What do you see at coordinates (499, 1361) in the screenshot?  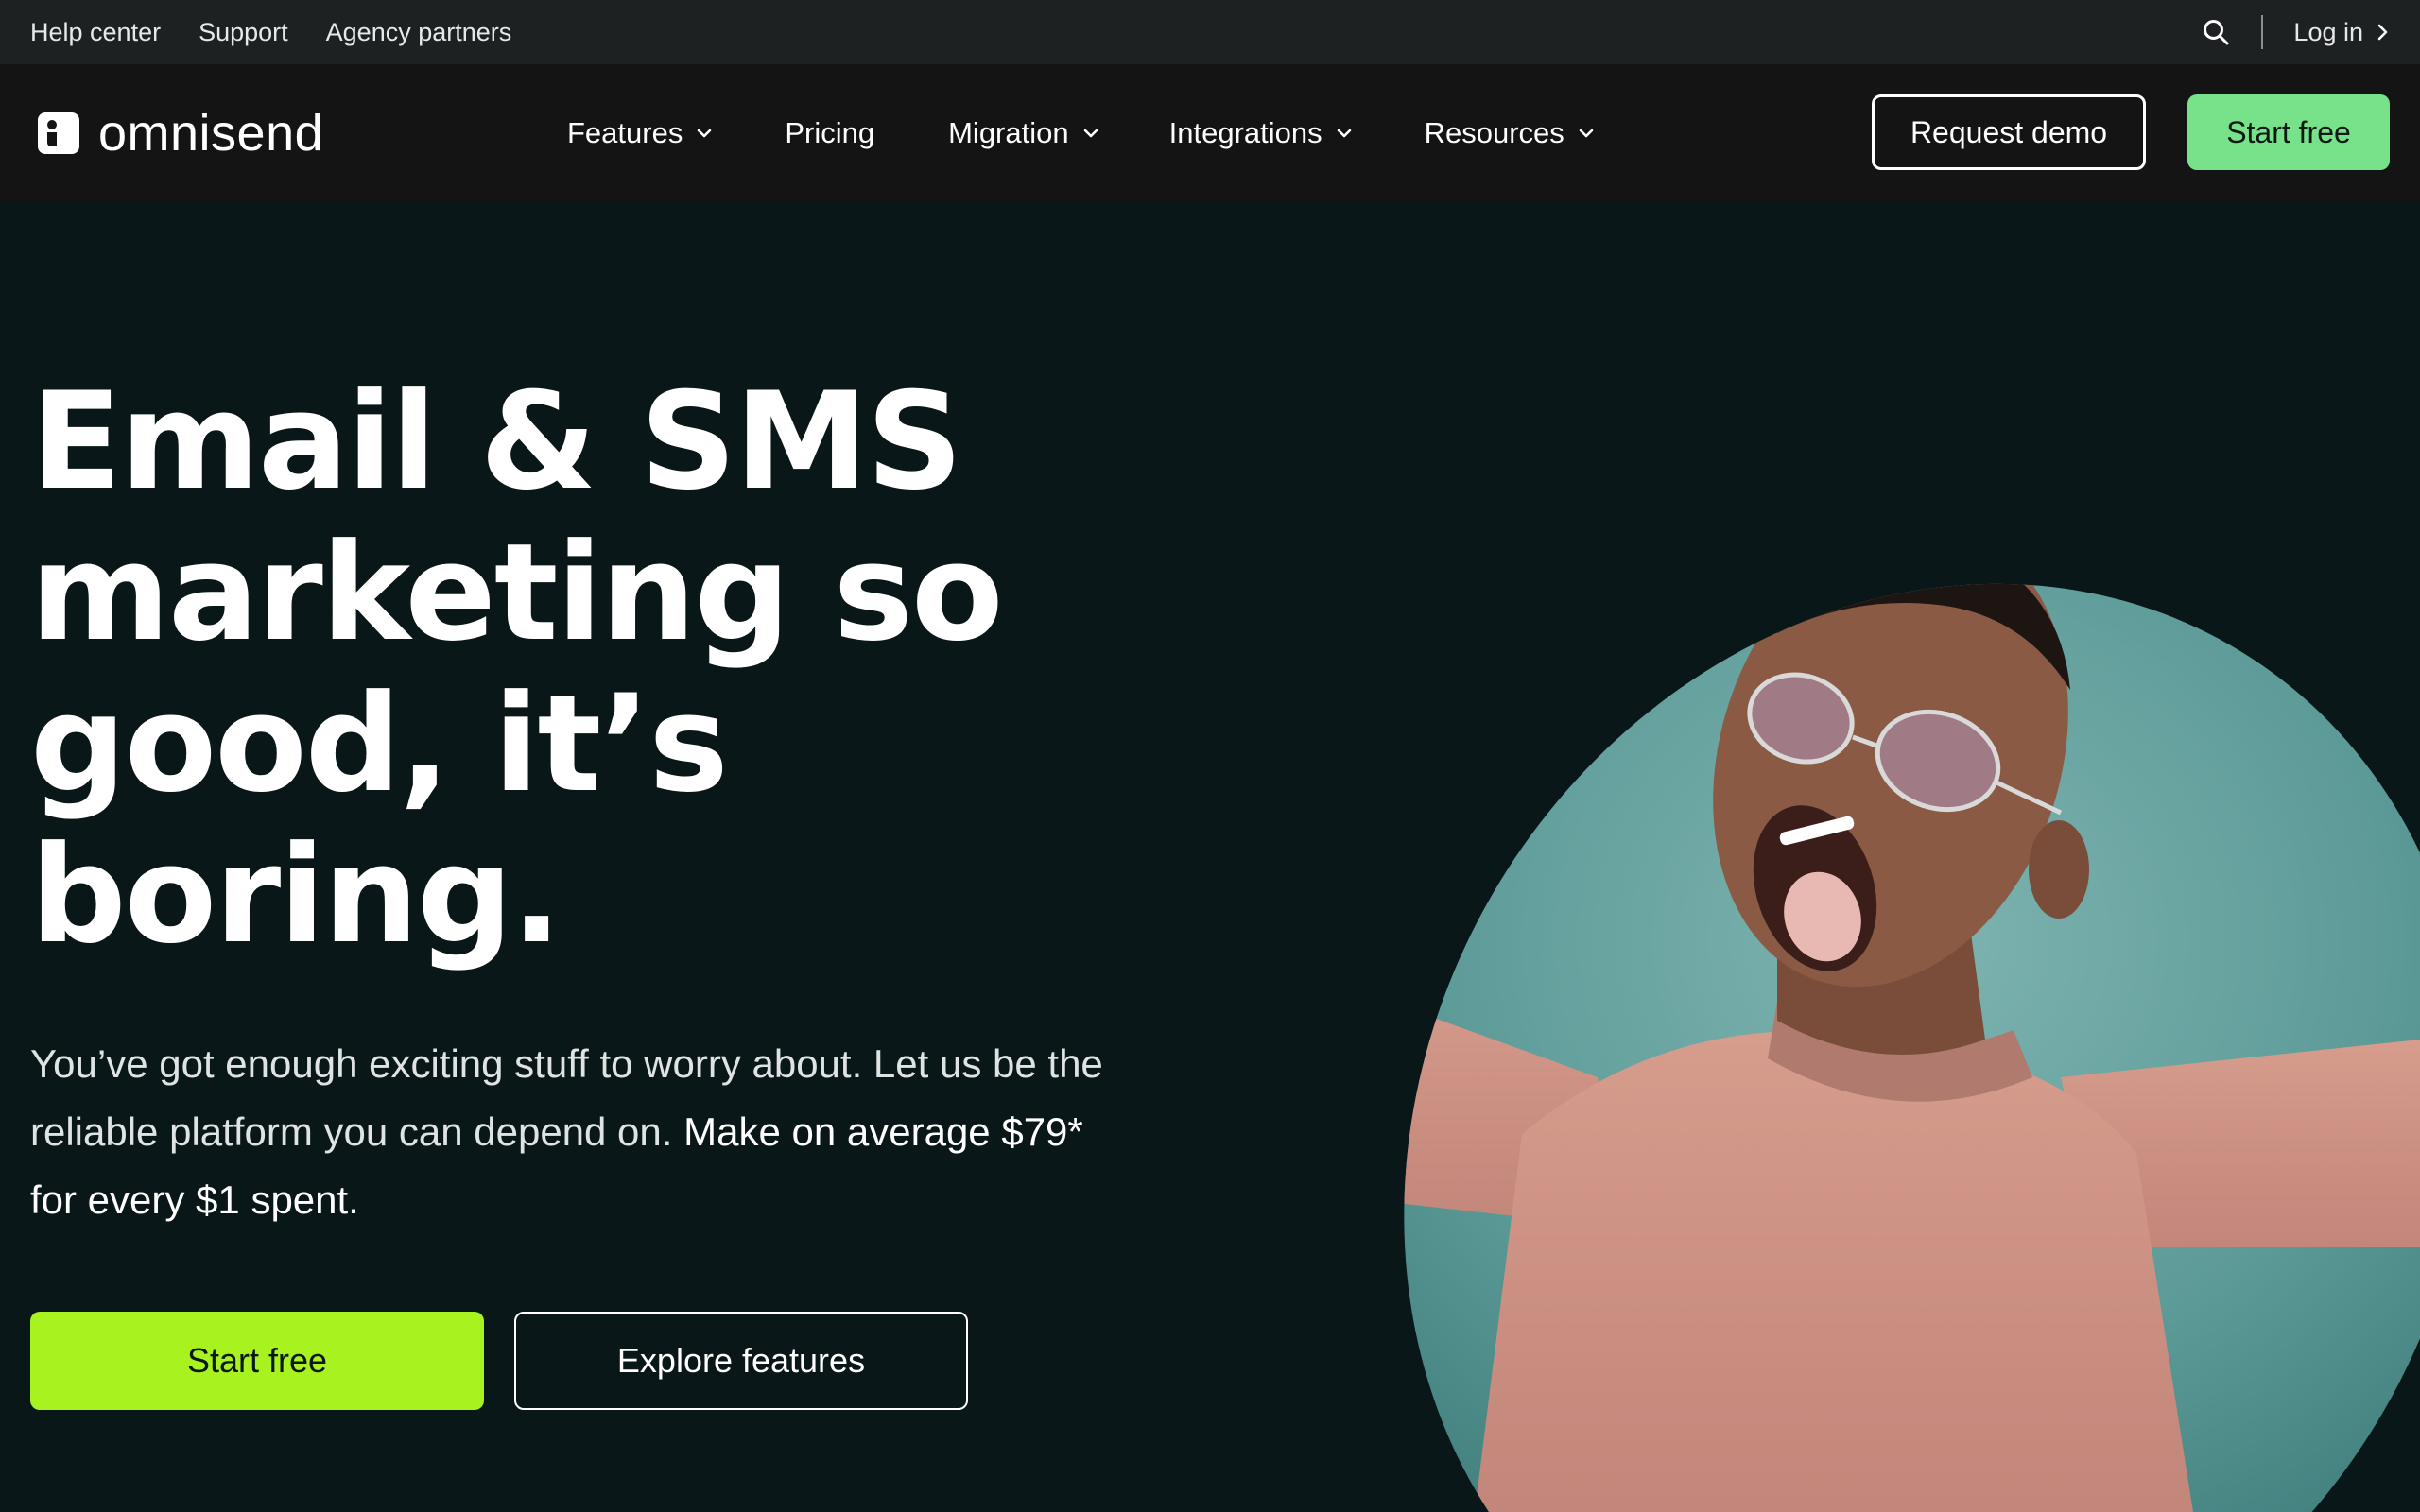 I see `hero-cta-group: Start free Explore features` at bounding box center [499, 1361].